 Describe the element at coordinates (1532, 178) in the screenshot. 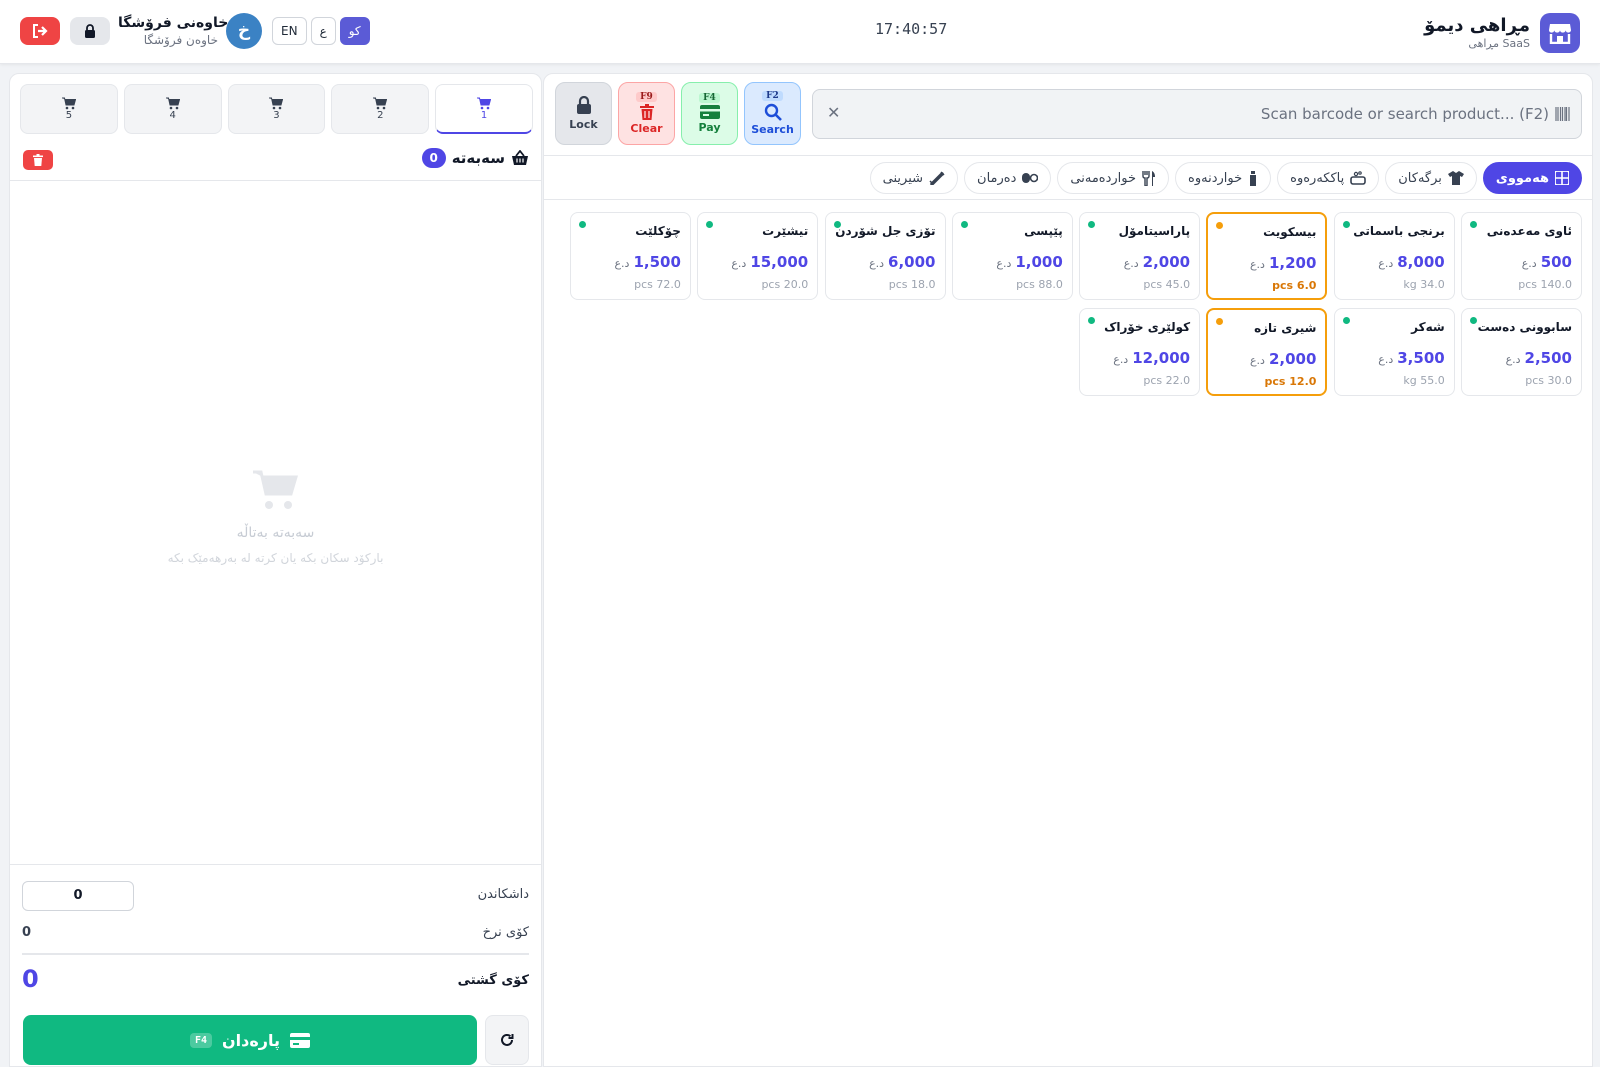

I see `category-chip: هەمووی` at that location.